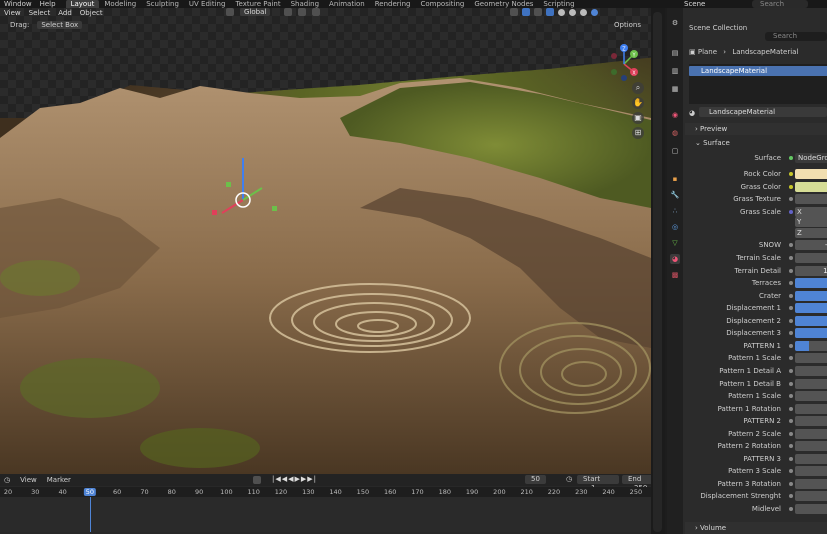 The width and height of the screenshot is (827, 534). What do you see at coordinates (765, 52) in the screenshot?
I see `breadcrumb-material: LandscapeMaterial` at bounding box center [765, 52].